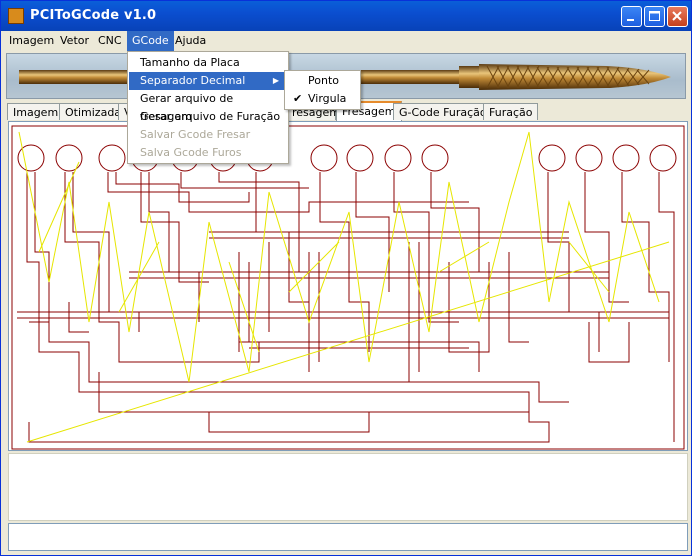 This screenshot has width=692, height=556. I want to click on menu-item-salvar-gcode-fresar: Salvar Gcode Fresar, so click(195, 134).